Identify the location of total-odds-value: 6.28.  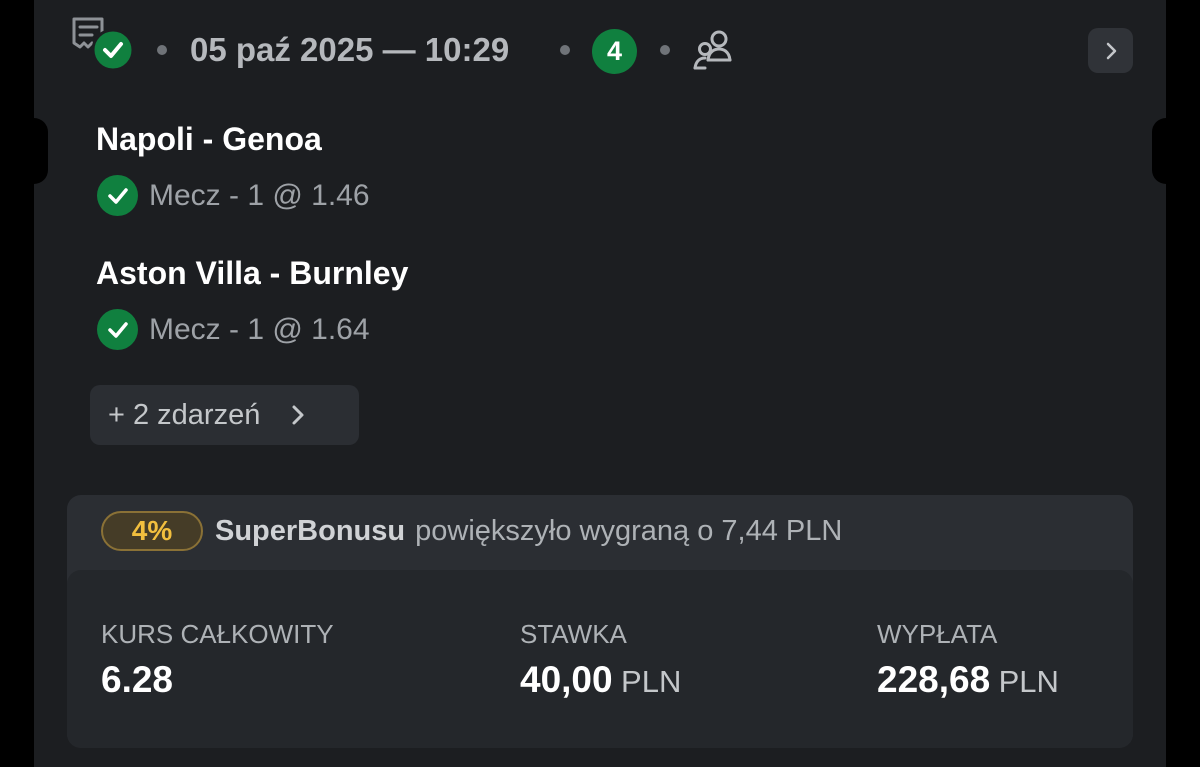
(137, 684).